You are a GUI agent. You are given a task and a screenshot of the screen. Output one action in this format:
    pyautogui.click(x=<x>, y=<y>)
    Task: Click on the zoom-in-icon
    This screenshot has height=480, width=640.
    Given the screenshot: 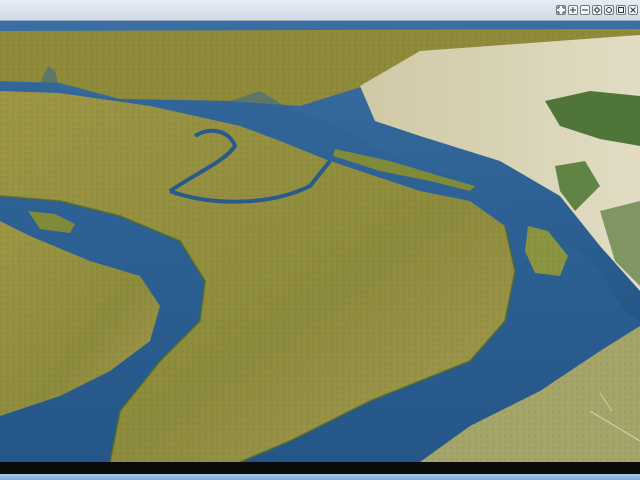 What is the action you would take?
    pyautogui.click(x=573, y=10)
    